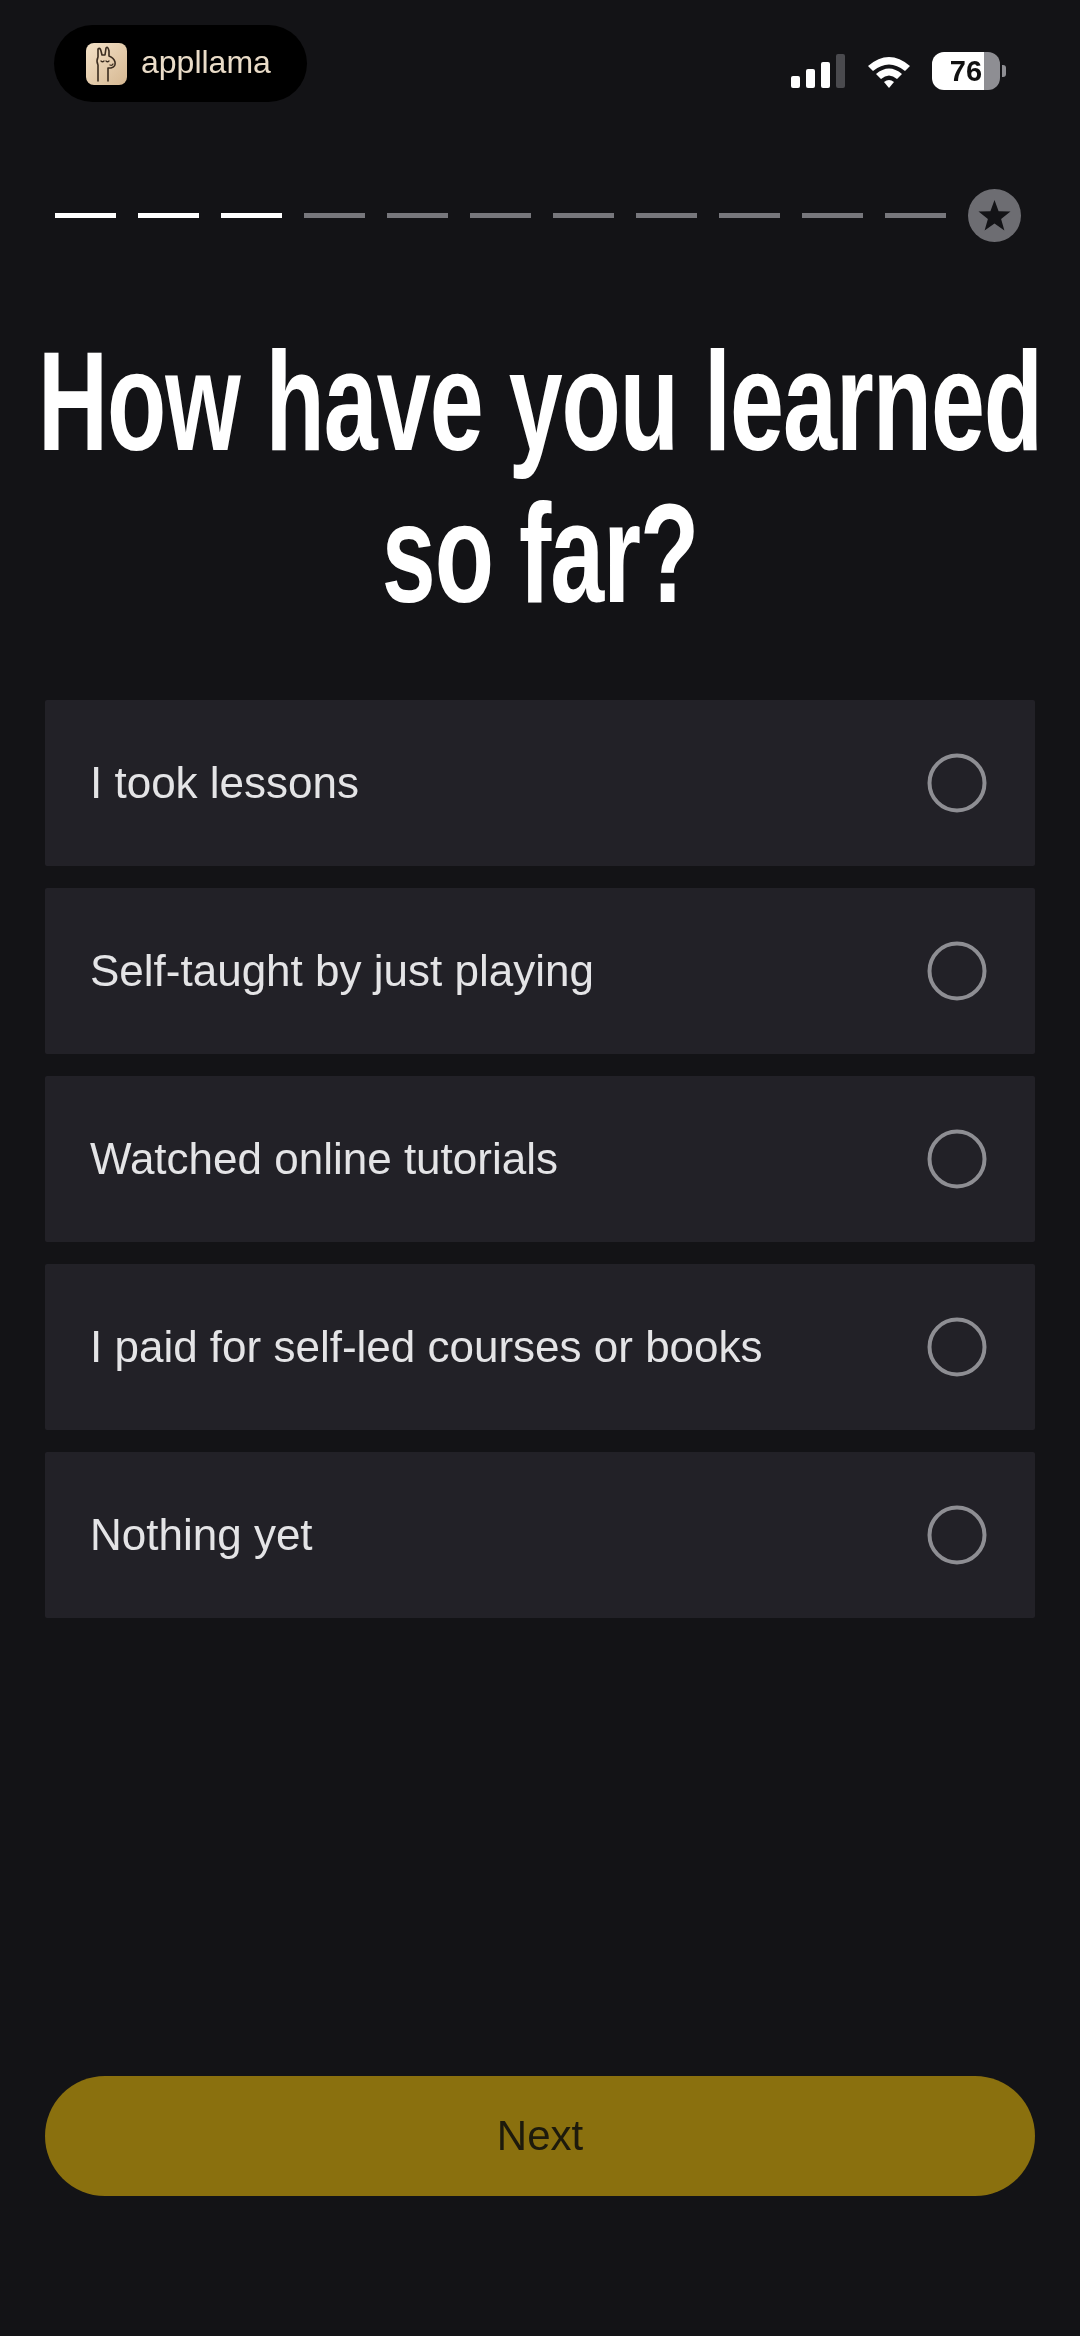 The width and height of the screenshot is (1080, 2336). I want to click on battery-percentage: 76, so click(966, 71).